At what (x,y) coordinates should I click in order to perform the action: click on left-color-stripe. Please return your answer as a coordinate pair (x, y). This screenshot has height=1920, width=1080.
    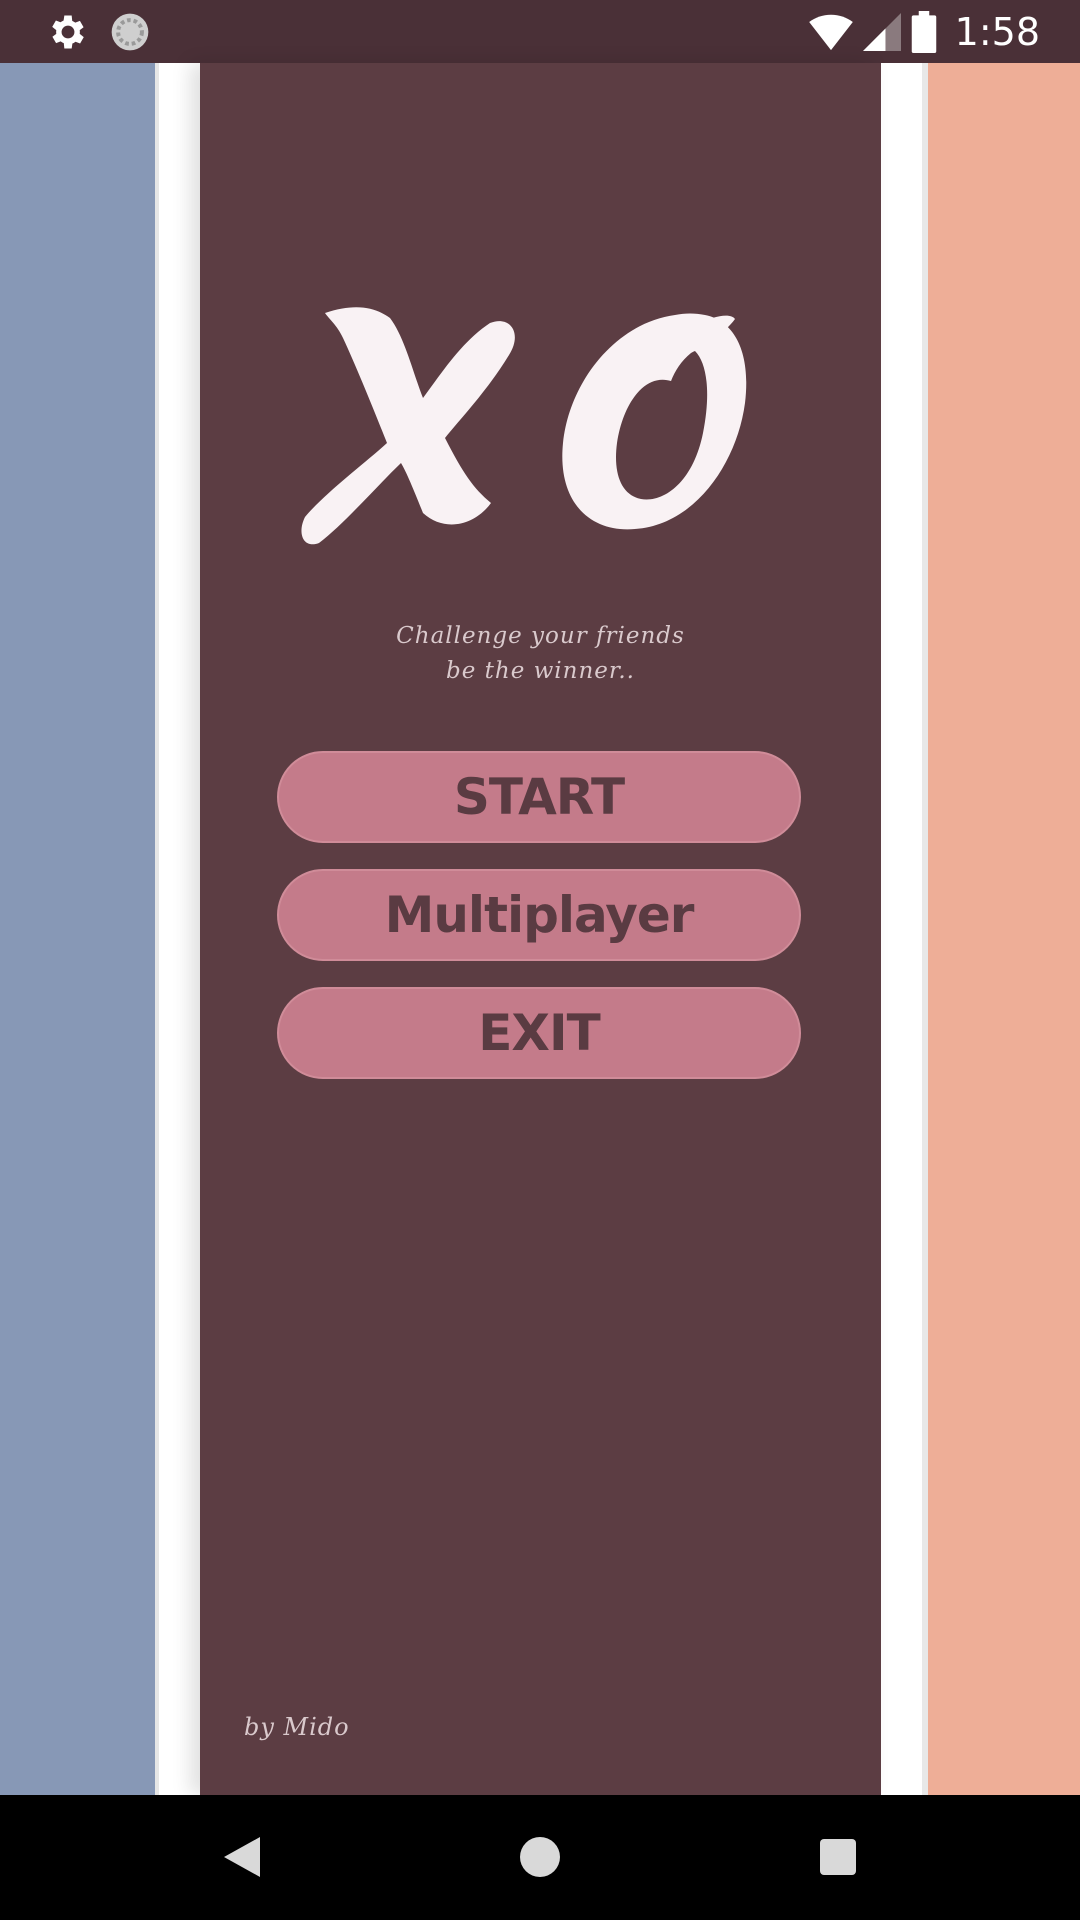
    Looking at the image, I should click on (77, 929).